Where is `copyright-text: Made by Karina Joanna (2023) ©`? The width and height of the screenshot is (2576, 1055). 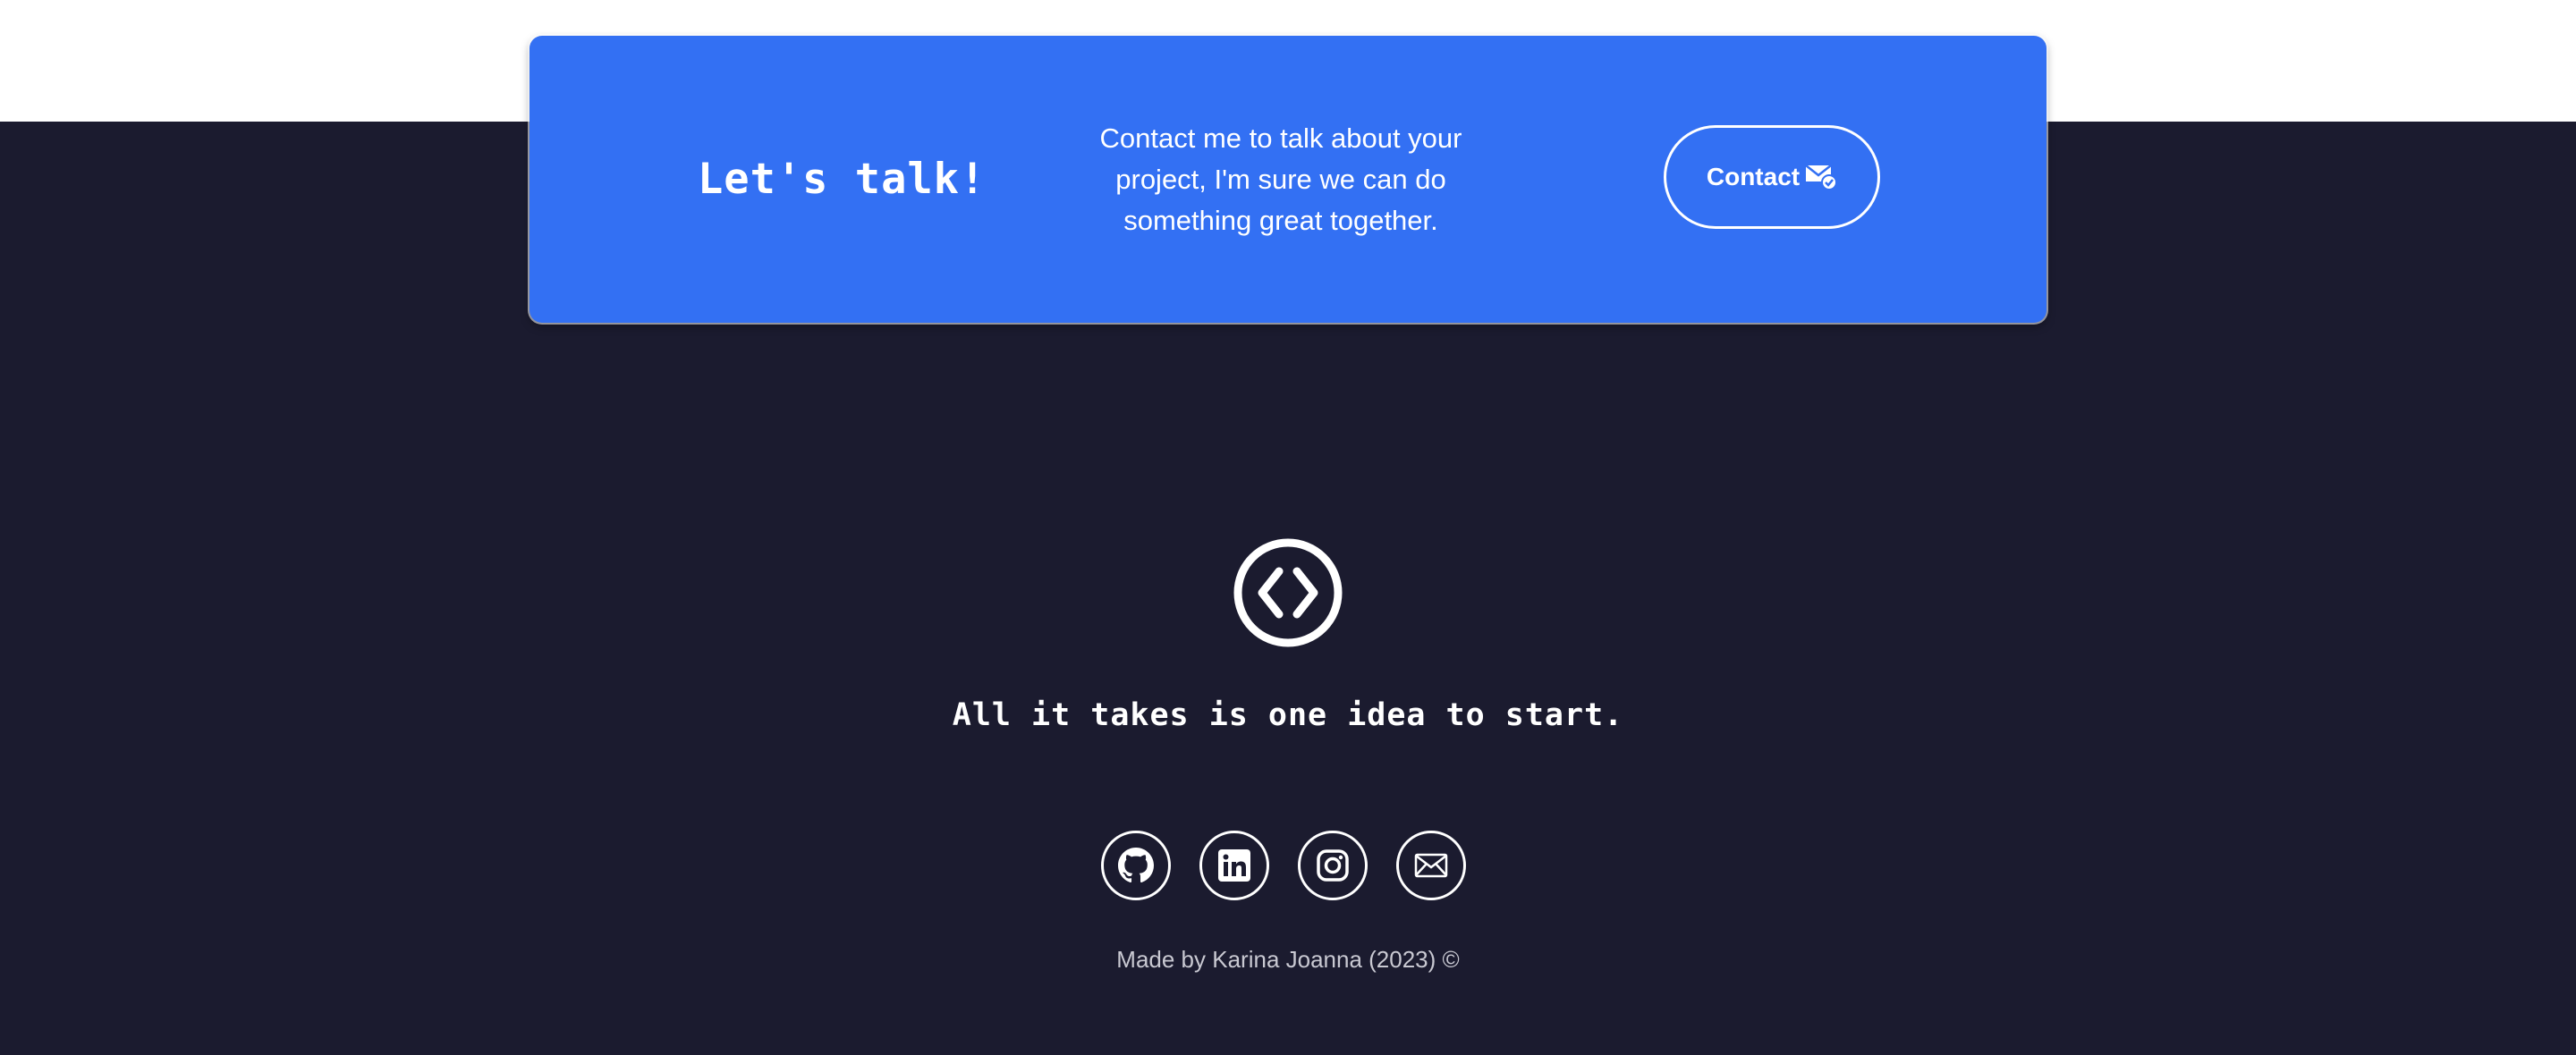
copyright-text: Made by Karina Joanna (2023) © is located at coordinates (1288, 959).